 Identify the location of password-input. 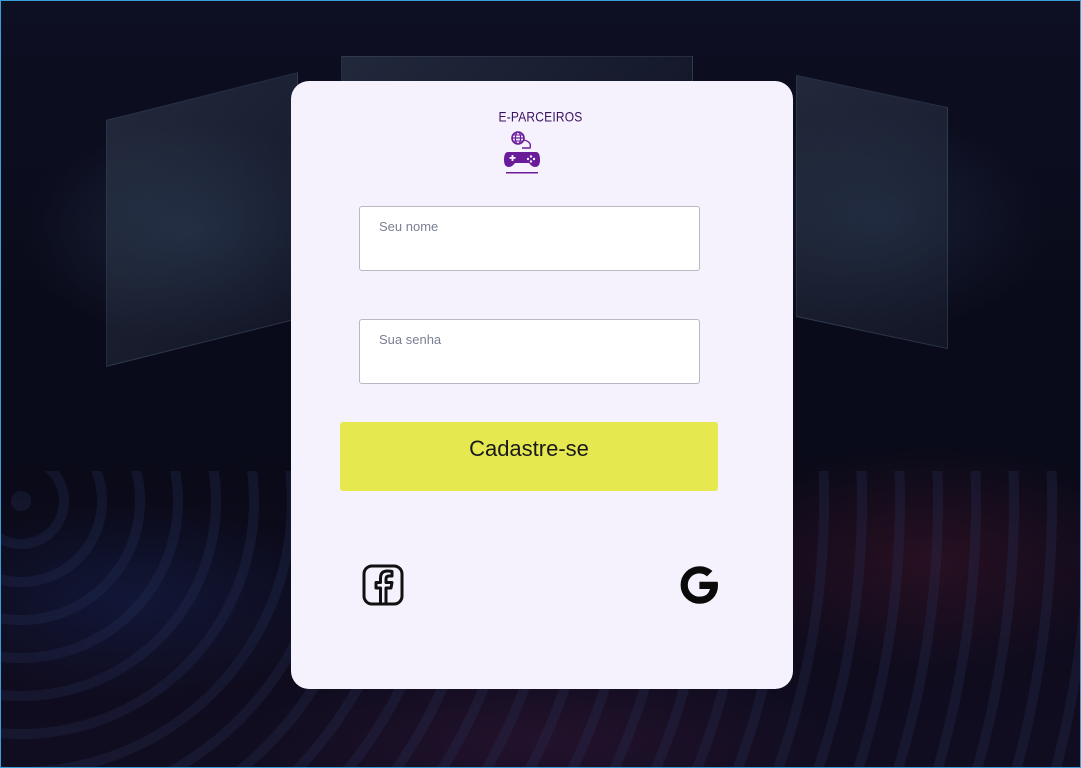
(529, 351).